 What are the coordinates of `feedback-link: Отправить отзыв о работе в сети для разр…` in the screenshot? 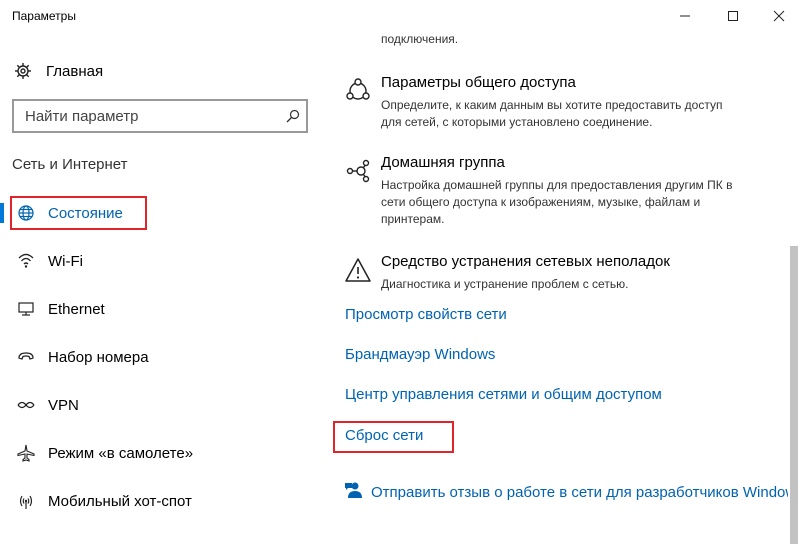 It's located at (566, 492).